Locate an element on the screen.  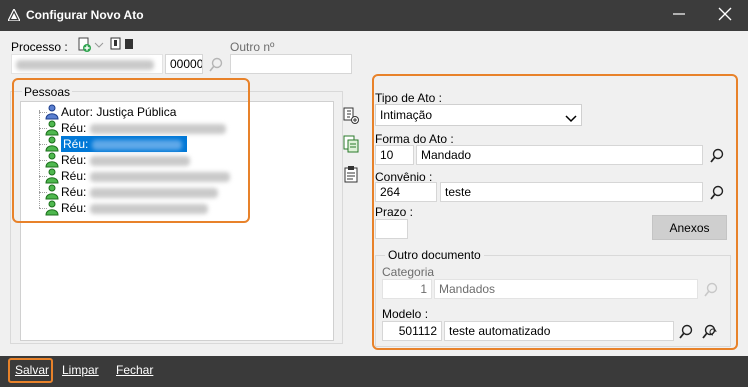
search-icon is located at coordinates (216, 66).